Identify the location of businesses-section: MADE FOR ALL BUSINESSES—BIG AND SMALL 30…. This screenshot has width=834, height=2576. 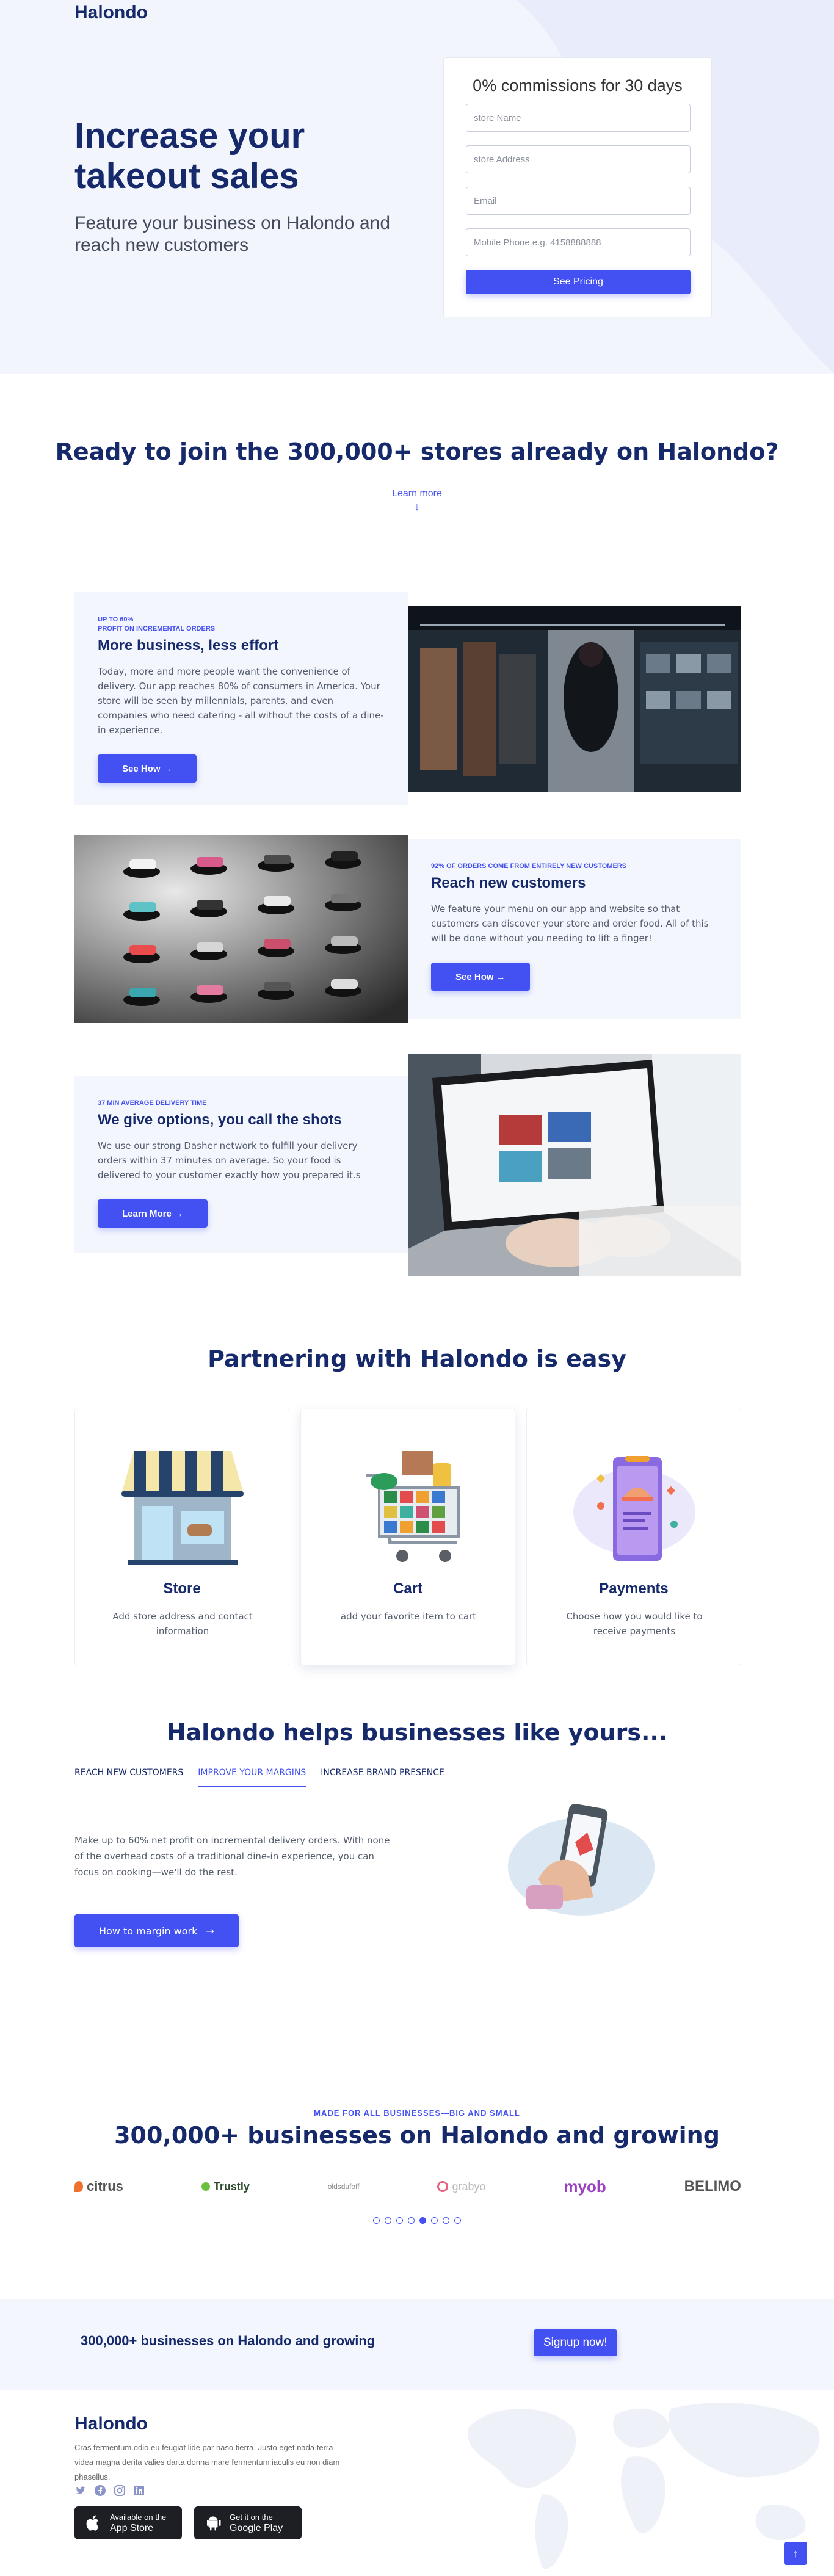
(417, 2190).